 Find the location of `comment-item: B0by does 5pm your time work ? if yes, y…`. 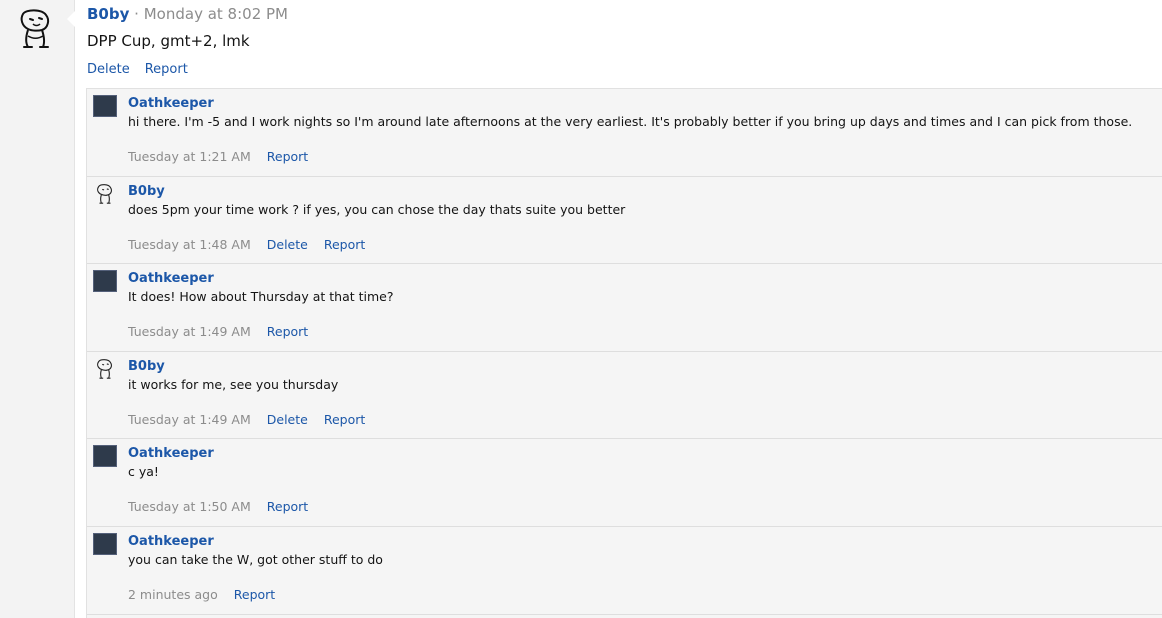

comment-item: B0by does 5pm your time work ? if yes, y… is located at coordinates (624, 221).